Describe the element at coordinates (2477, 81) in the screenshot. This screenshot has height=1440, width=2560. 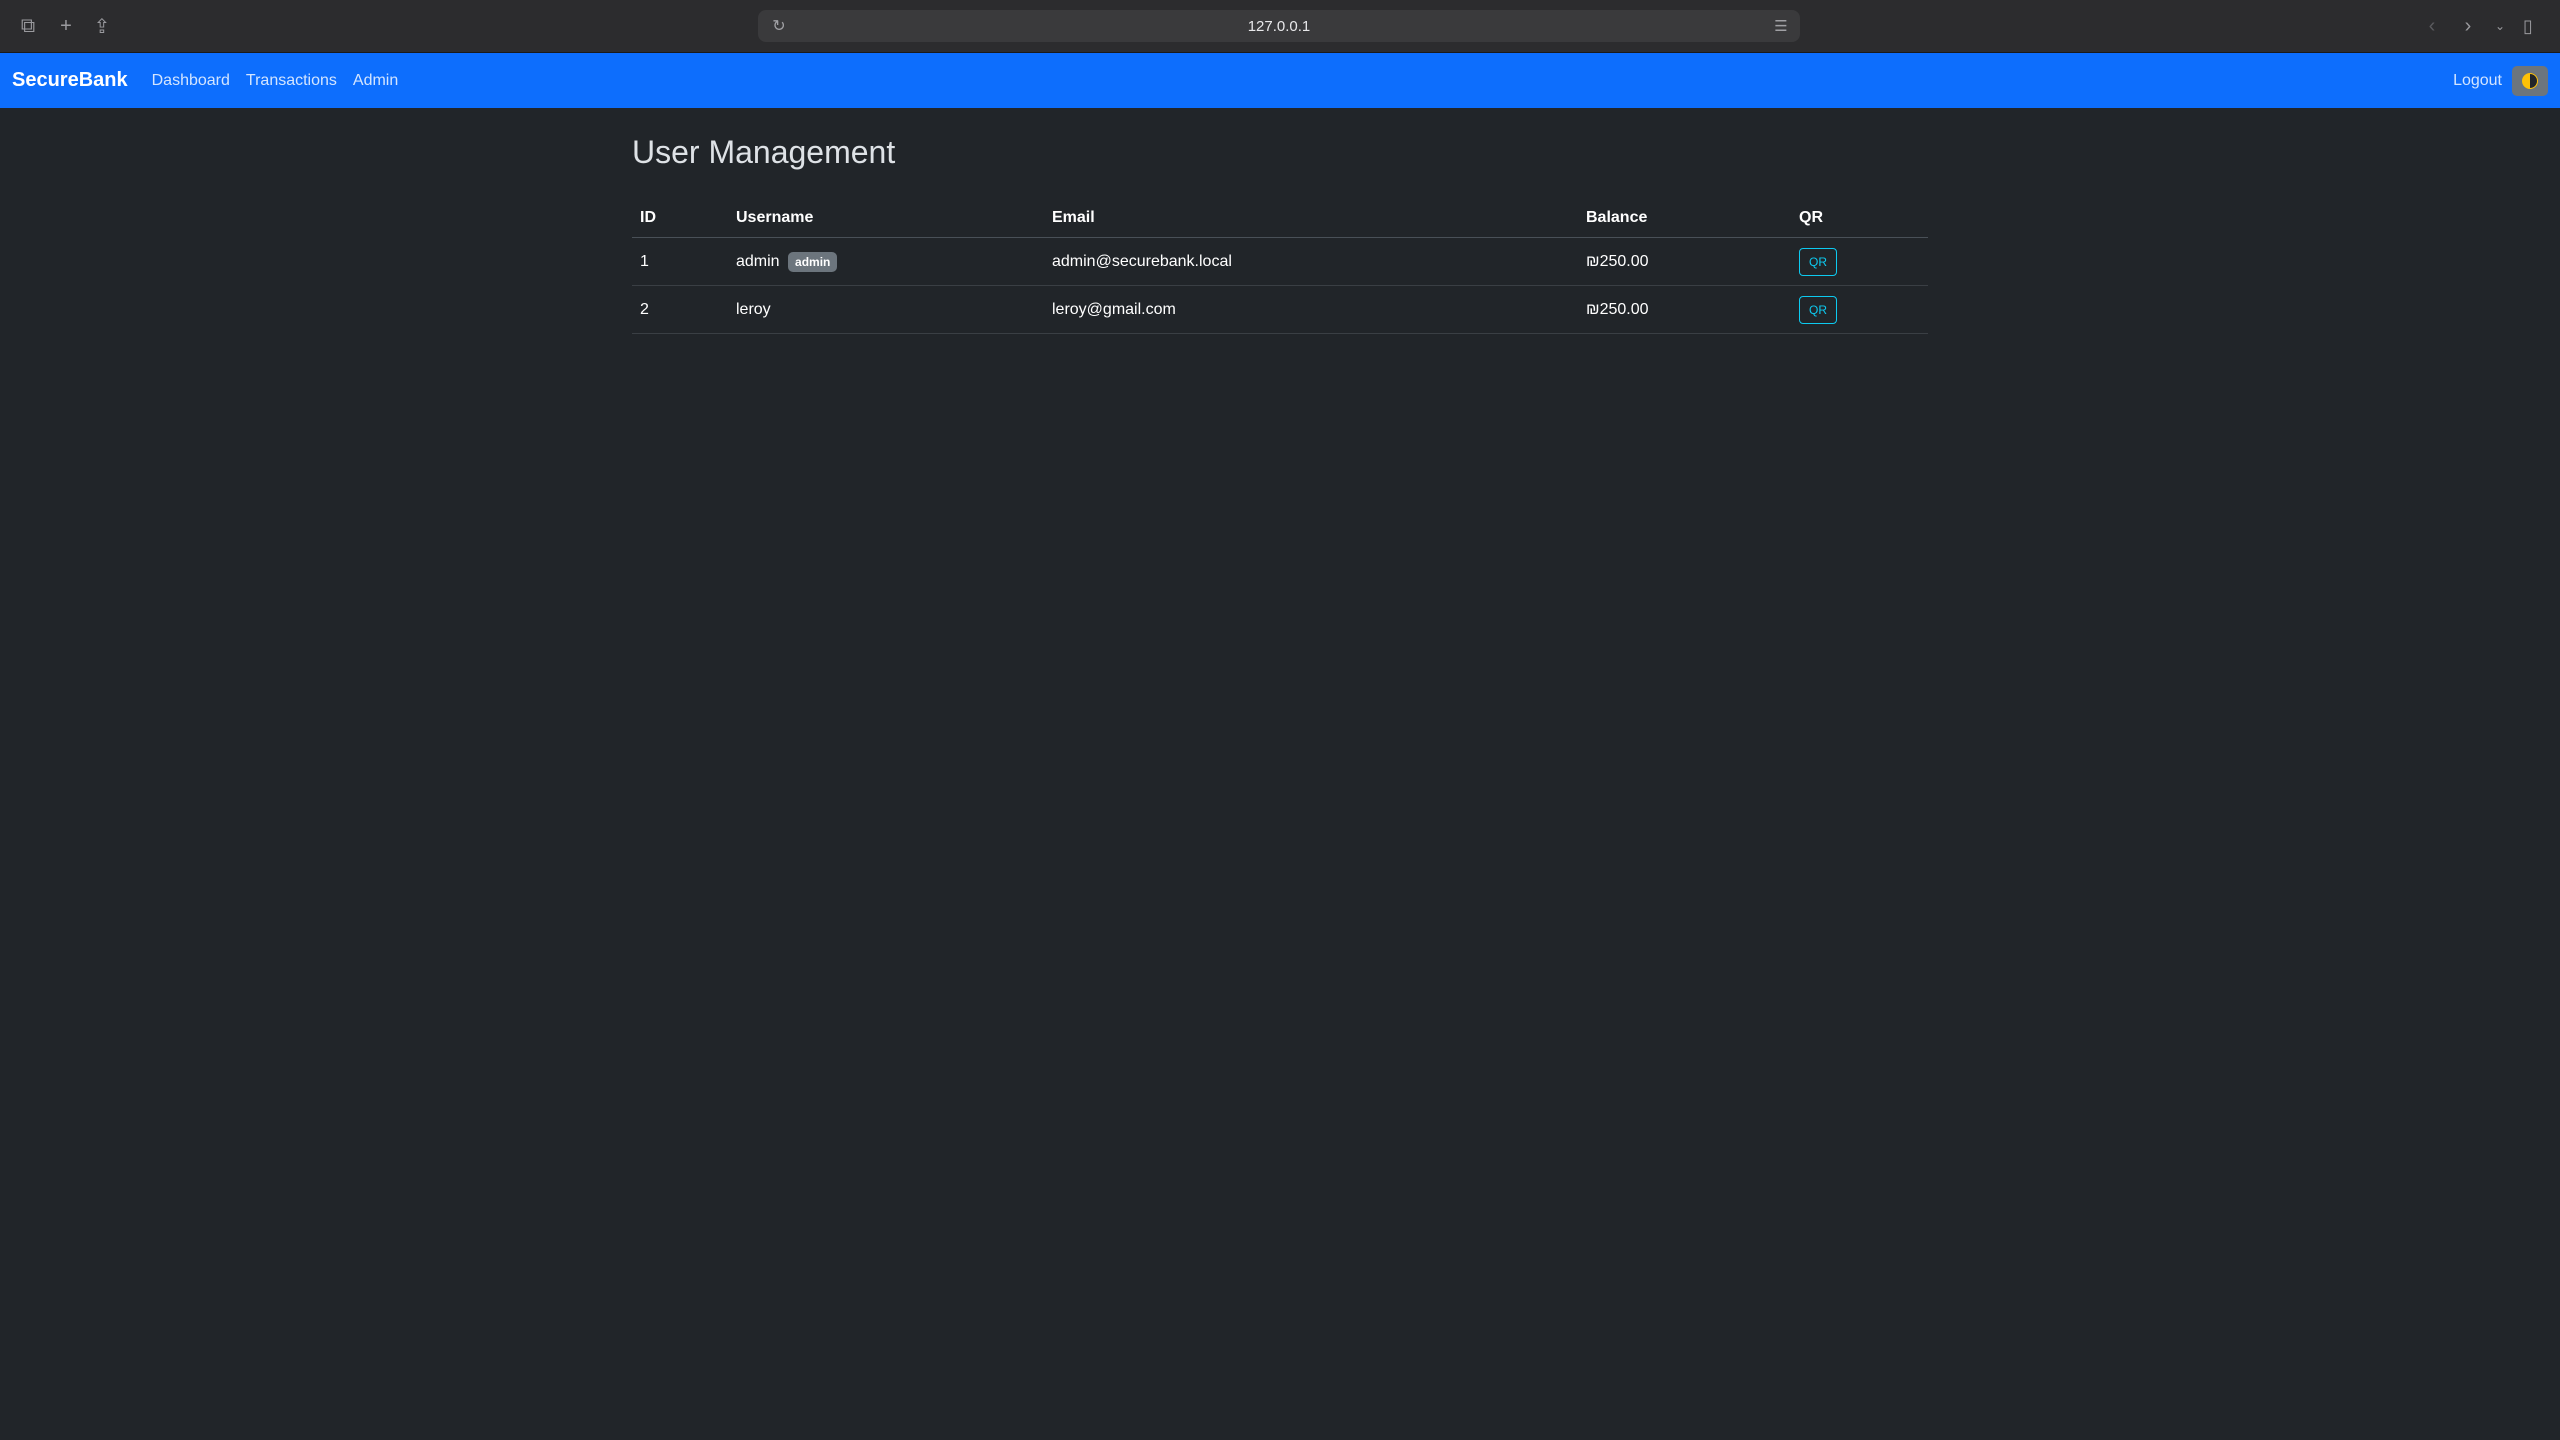
I see `logout-link: Logout` at that location.